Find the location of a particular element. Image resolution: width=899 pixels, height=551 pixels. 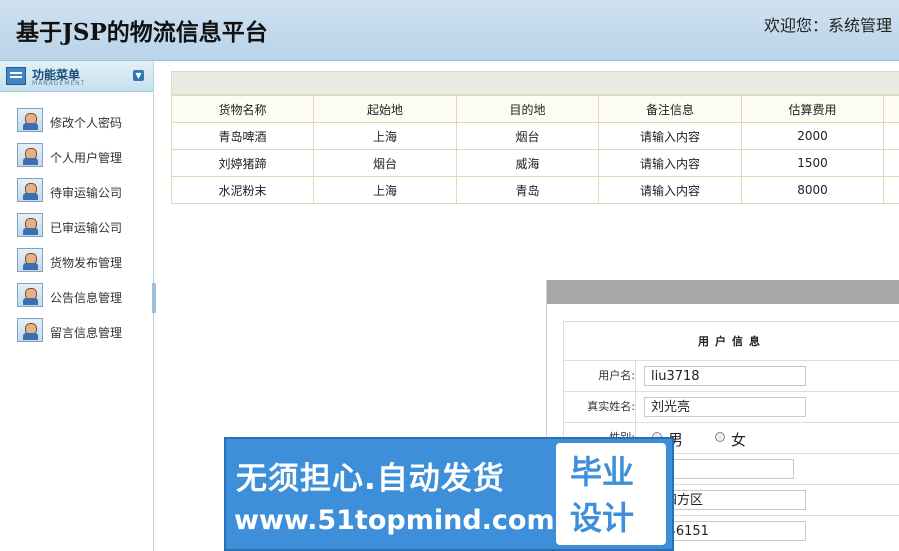

sidebar-item-messages: 留言信息管理 is located at coordinates (79, 331).